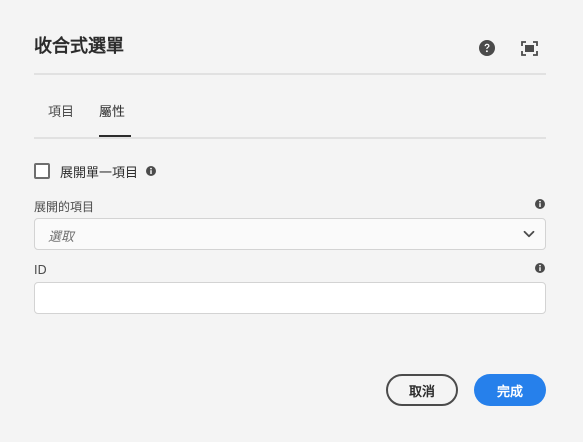 This screenshot has width=583, height=442. Describe the element at coordinates (290, 118) in the screenshot. I see `tab-list: 項目 屬性` at that location.